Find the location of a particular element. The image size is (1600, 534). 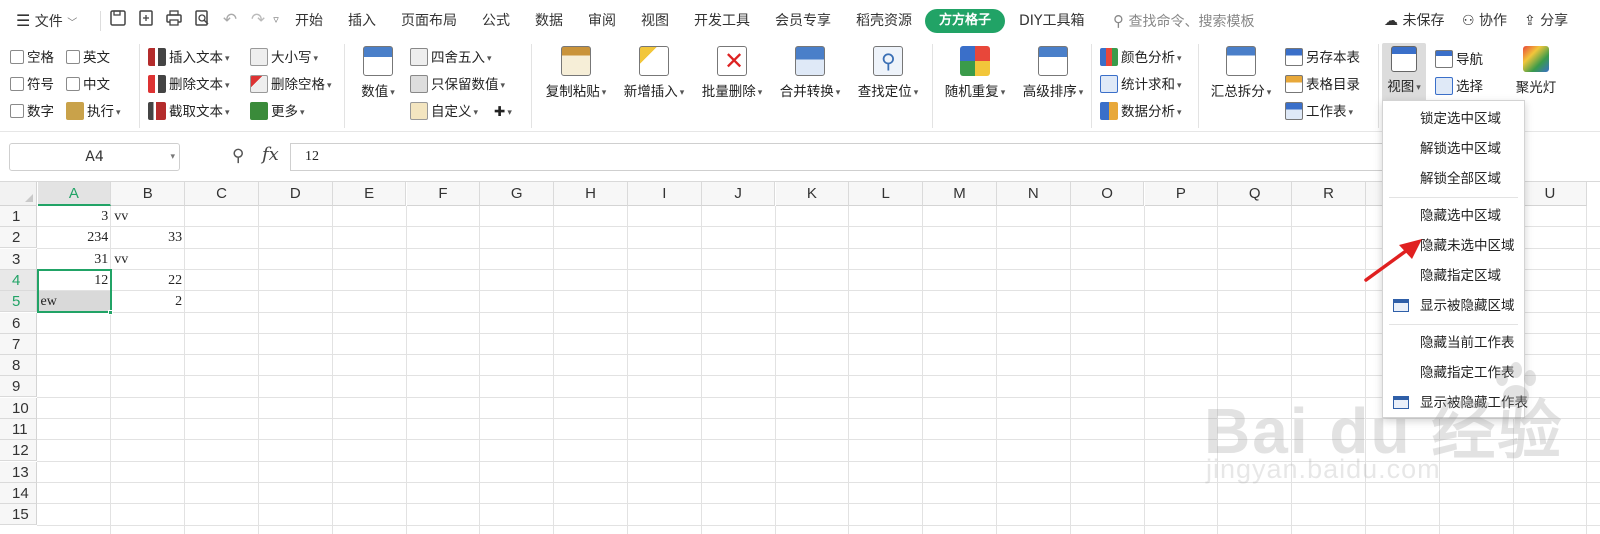

cell-b2: 33 is located at coordinates (148, 237).